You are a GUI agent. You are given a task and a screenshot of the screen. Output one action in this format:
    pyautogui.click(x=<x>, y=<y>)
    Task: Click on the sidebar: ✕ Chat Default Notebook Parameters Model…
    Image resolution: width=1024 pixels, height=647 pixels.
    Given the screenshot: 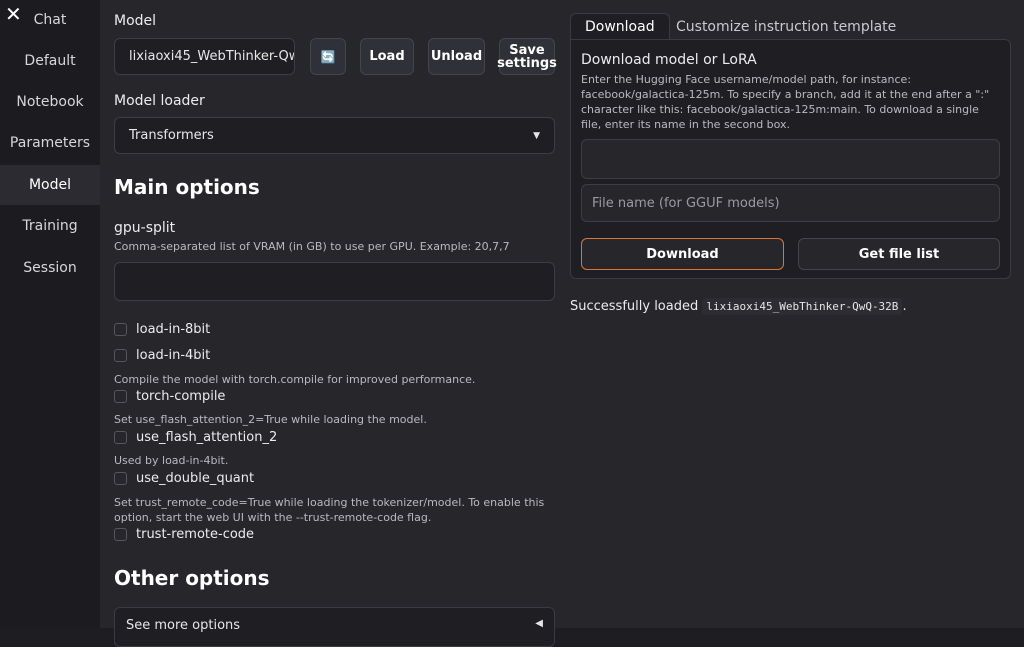 What is the action you would take?
    pyautogui.click(x=50, y=314)
    